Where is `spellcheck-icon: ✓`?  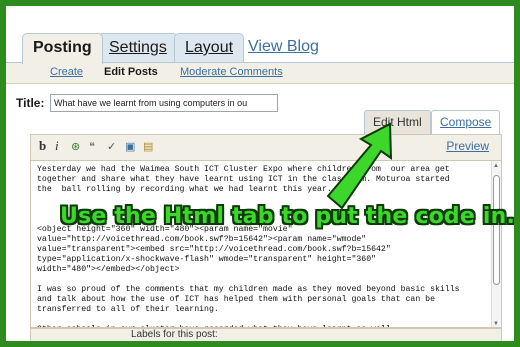 spellcheck-icon: ✓ is located at coordinates (111, 146).